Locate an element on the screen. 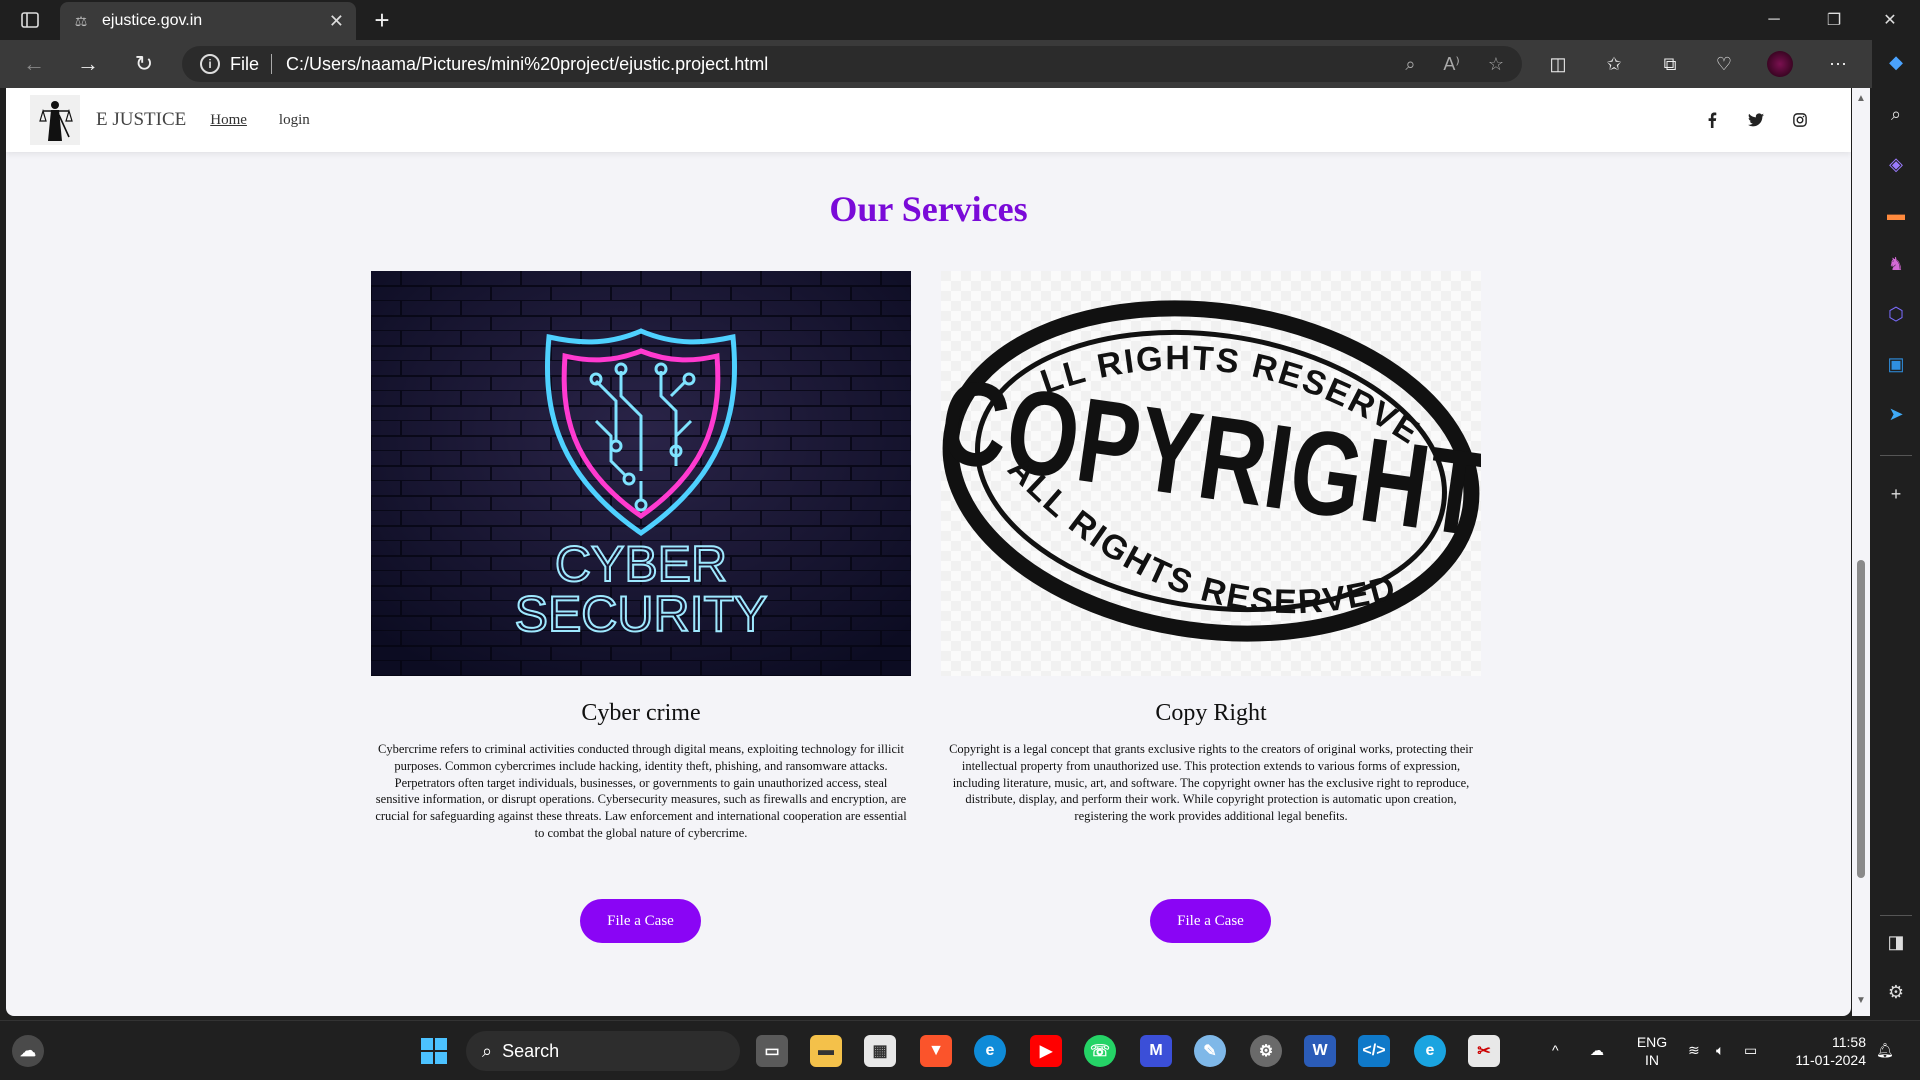 The height and width of the screenshot is (1080, 1920). shopping-tag-icon: ◈ is located at coordinates (1896, 164).